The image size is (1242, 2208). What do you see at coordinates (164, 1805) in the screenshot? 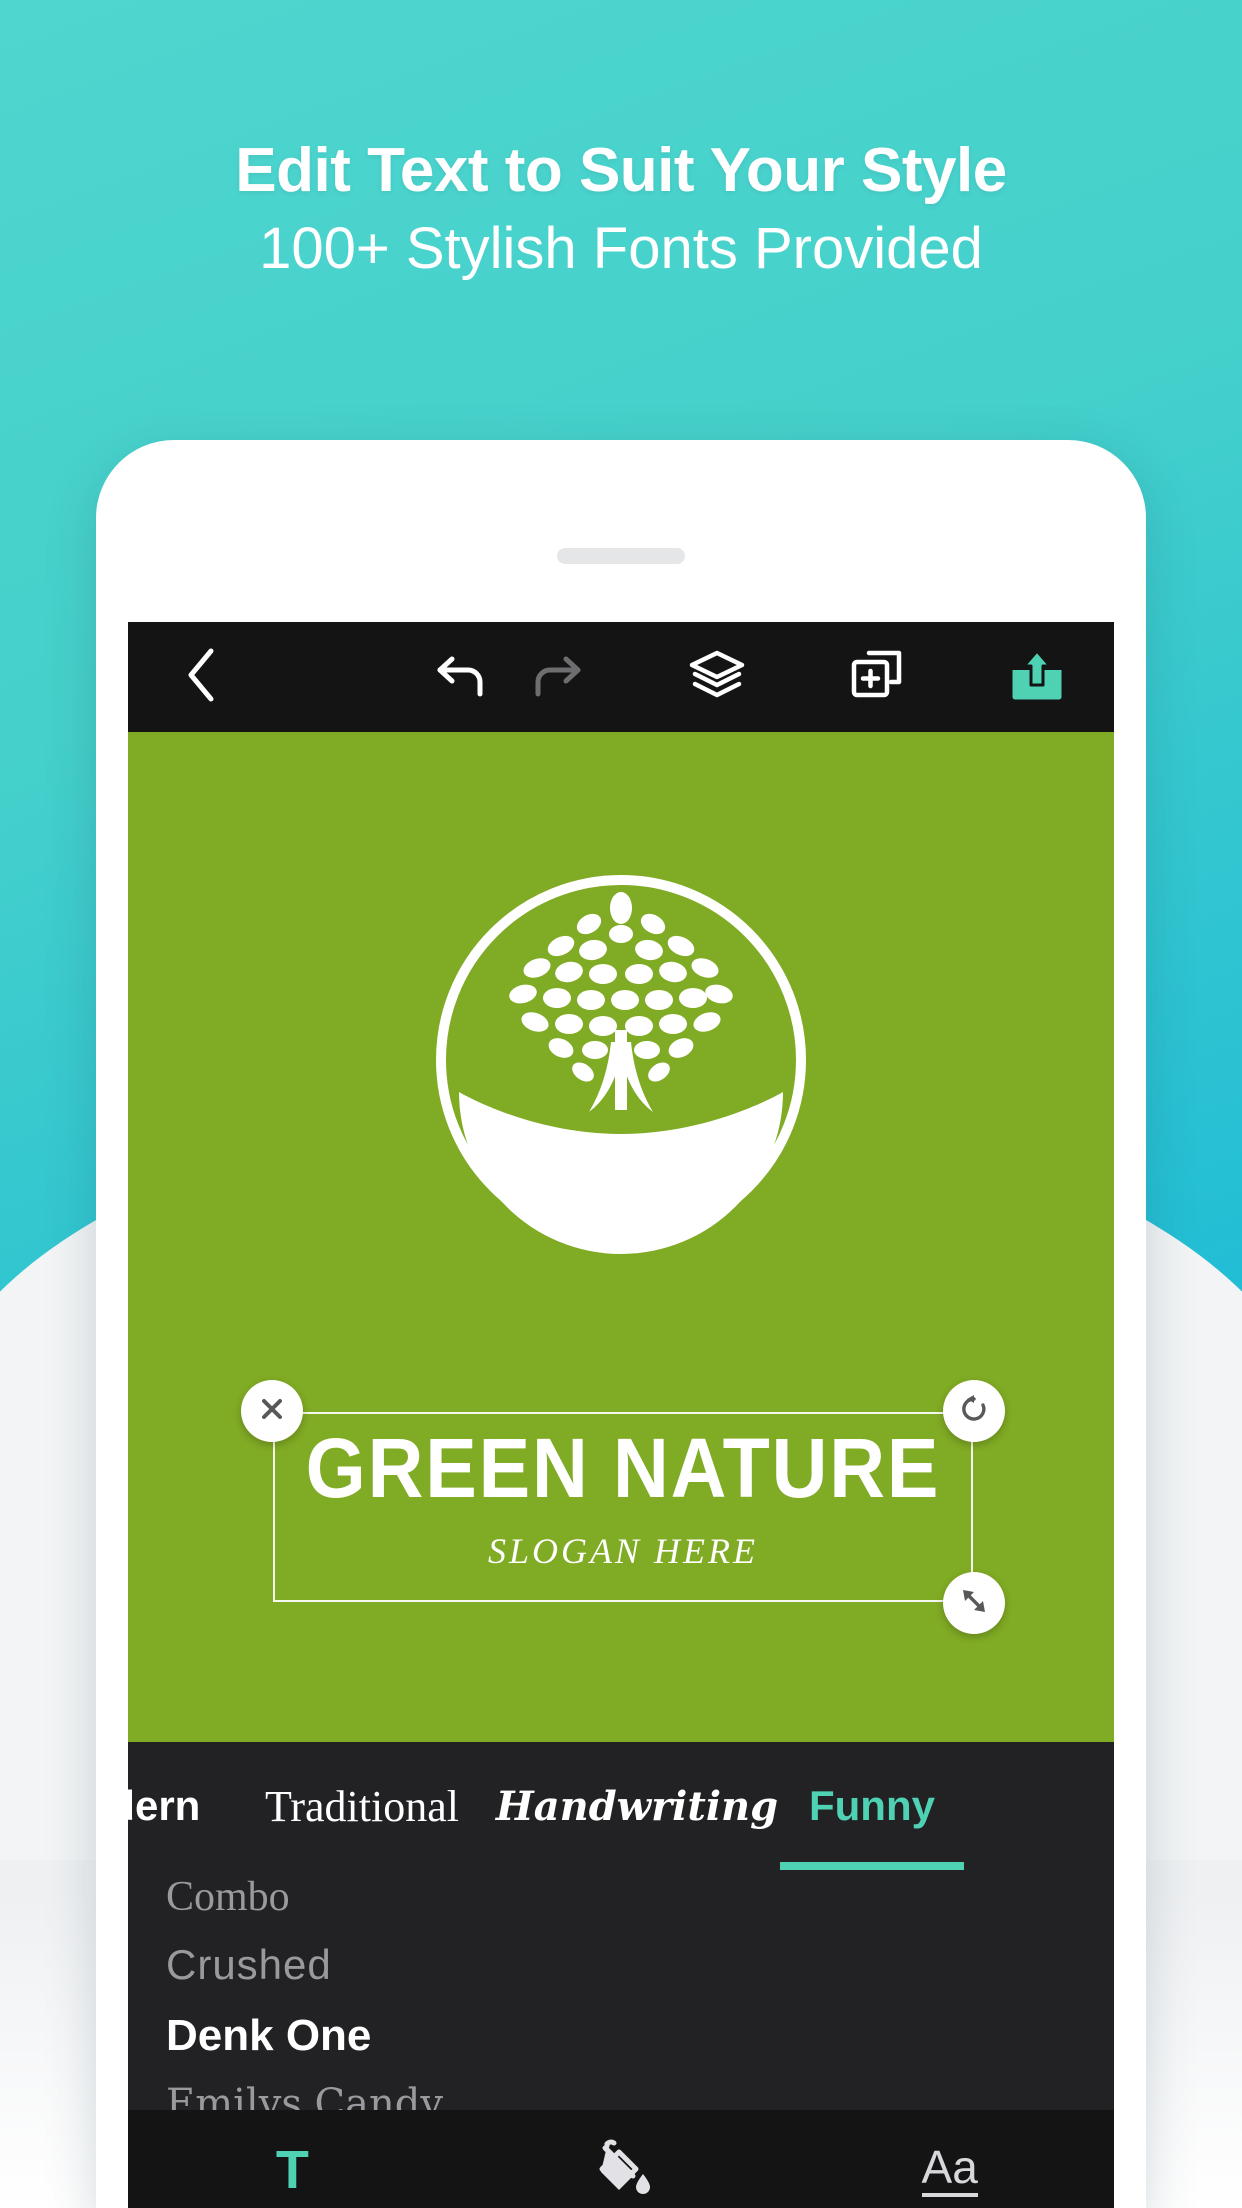
I see `tab-label: odern` at bounding box center [164, 1805].